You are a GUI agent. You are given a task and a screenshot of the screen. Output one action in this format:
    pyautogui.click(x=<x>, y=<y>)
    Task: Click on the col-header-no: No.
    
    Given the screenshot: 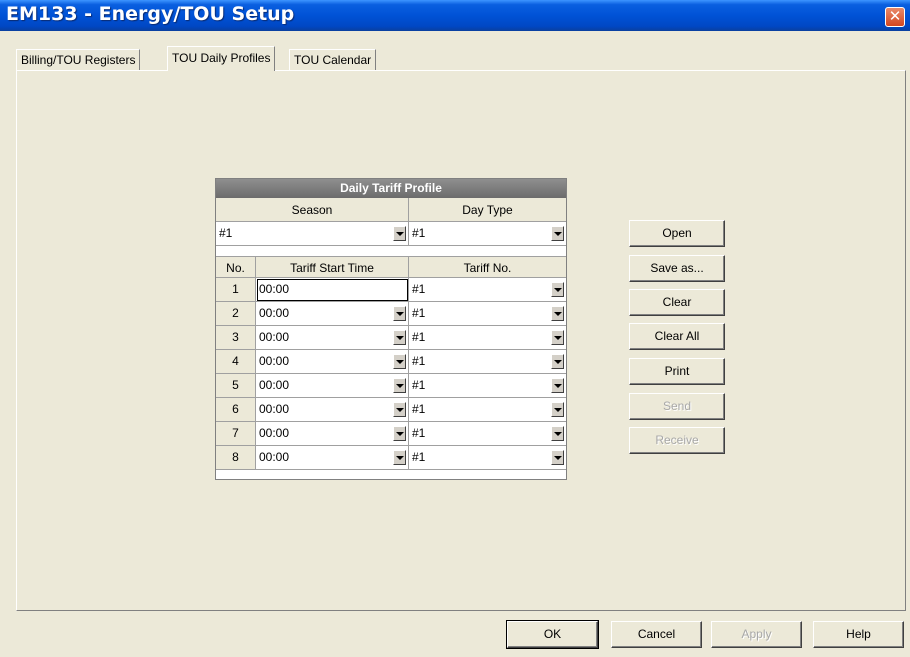 What is the action you would take?
    pyautogui.click(x=236, y=267)
    